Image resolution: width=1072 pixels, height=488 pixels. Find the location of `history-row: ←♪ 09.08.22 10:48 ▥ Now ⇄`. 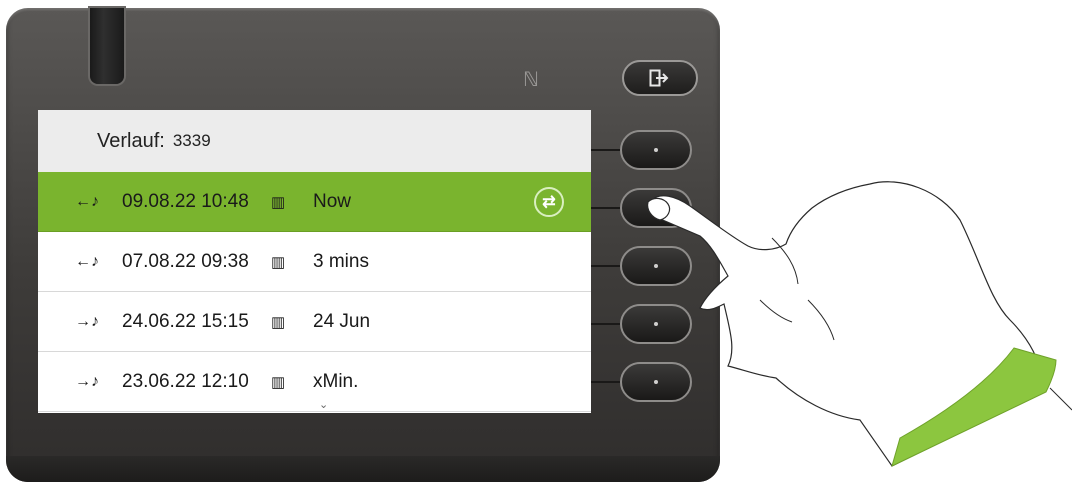

history-row: ←♪ 09.08.22 10:48 ▥ Now ⇄ is located at coordinates (314, 202).